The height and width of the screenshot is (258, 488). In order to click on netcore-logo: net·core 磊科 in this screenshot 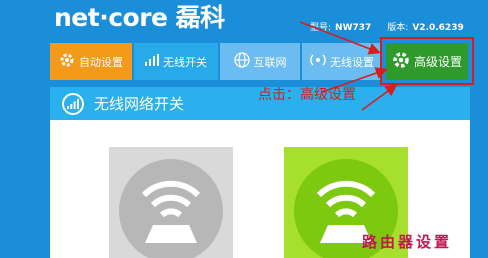, I will do `click(139, 17)`.